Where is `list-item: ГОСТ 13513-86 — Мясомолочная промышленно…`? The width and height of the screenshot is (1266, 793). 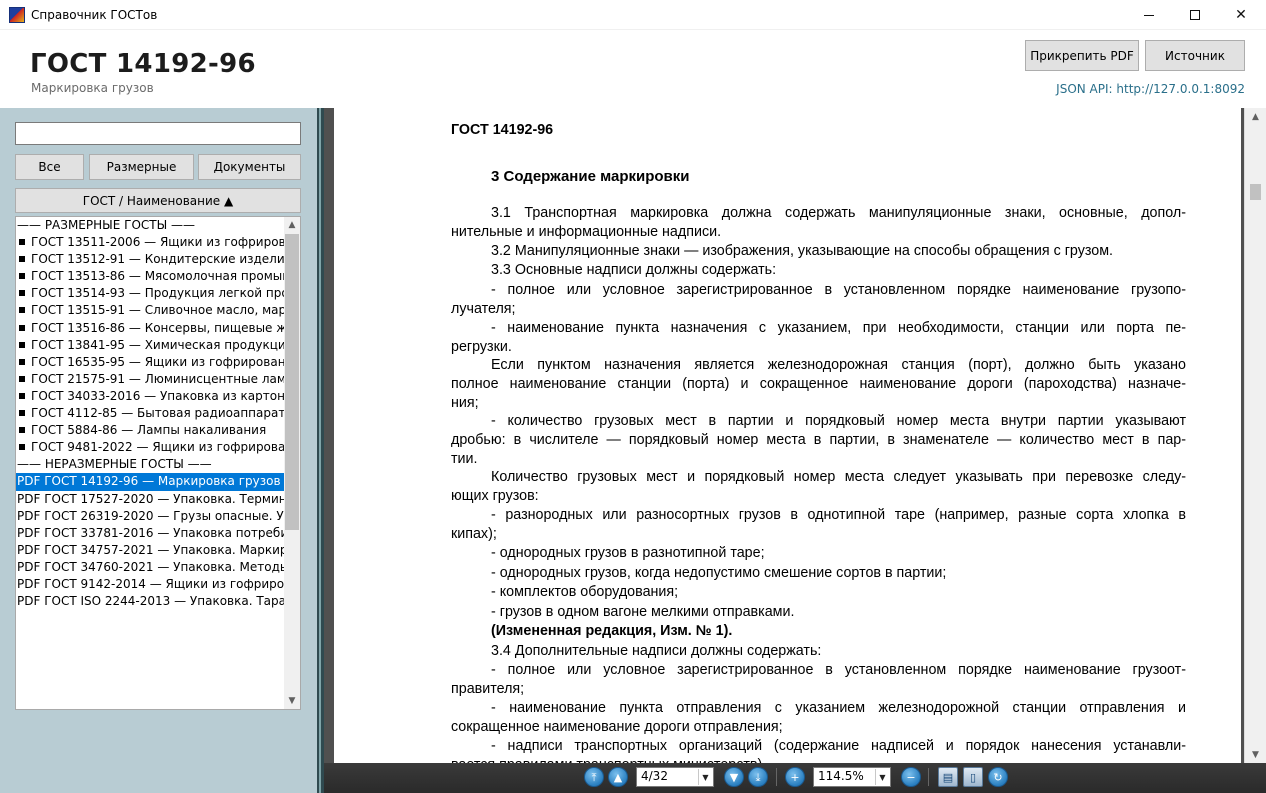 list-item: ГОСТ 13513-86 — Мясомолочная промышленно… is located at coordinates (151, 276).